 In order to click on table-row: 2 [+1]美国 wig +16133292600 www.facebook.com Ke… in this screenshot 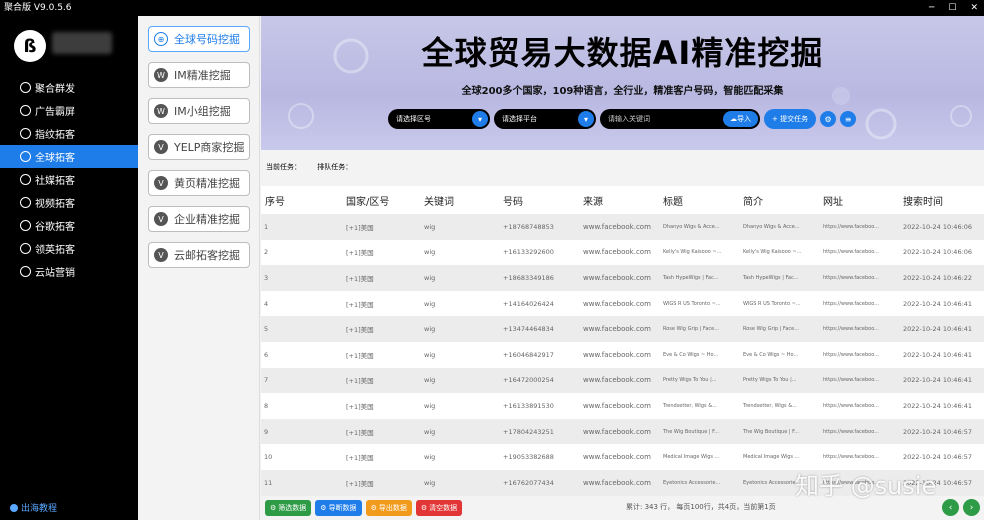, I will do `click(622, 252)`.